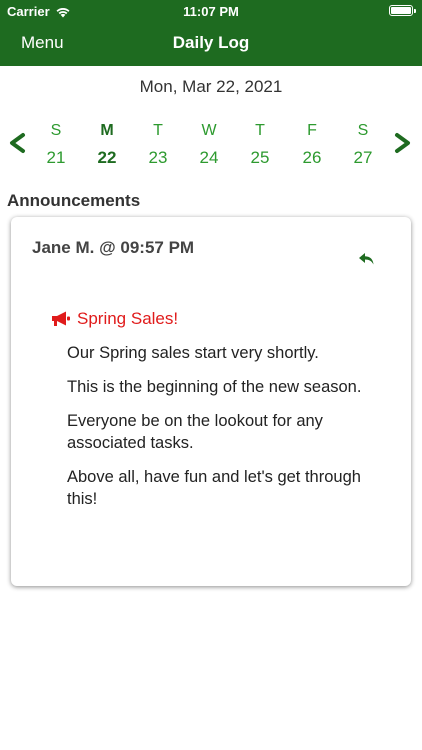  I want to click on previous-week-button, so click(18, 143).